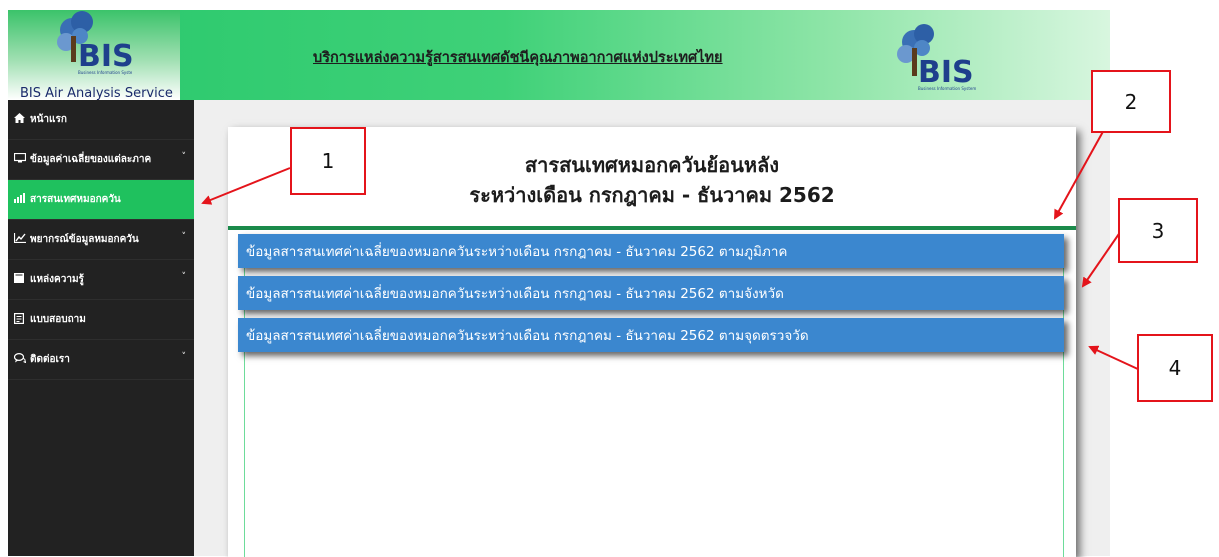 The height and width of the screenshot is (557, 1219). What do you see at coordinates (50, 359) in the screenshot?
I see `sidebar-item-label: ติดต่อเรา` at bounding box center [50, 359].